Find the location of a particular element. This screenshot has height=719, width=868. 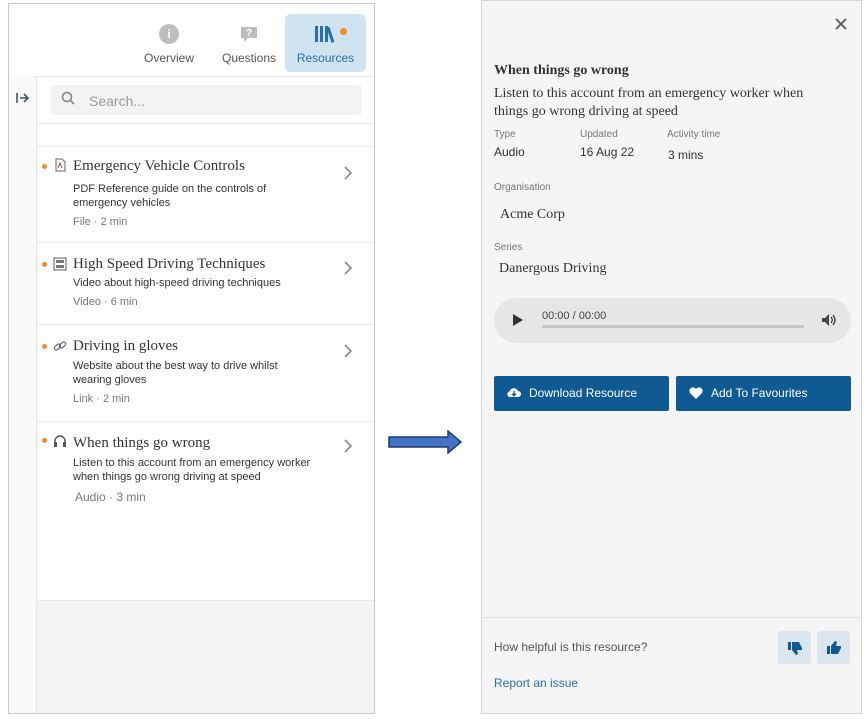

add-to-favourites-button: Add To Favourites is located at coordinates (763, 393).